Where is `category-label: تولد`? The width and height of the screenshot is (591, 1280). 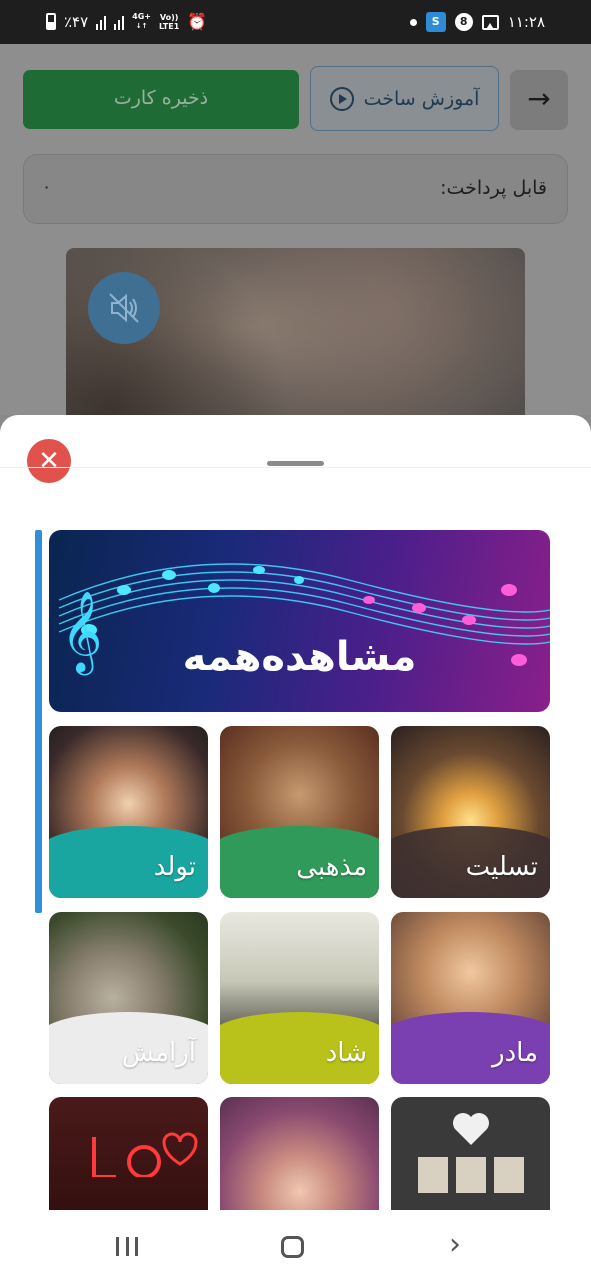
category-label: تولد is located at coordinates (174, 867).